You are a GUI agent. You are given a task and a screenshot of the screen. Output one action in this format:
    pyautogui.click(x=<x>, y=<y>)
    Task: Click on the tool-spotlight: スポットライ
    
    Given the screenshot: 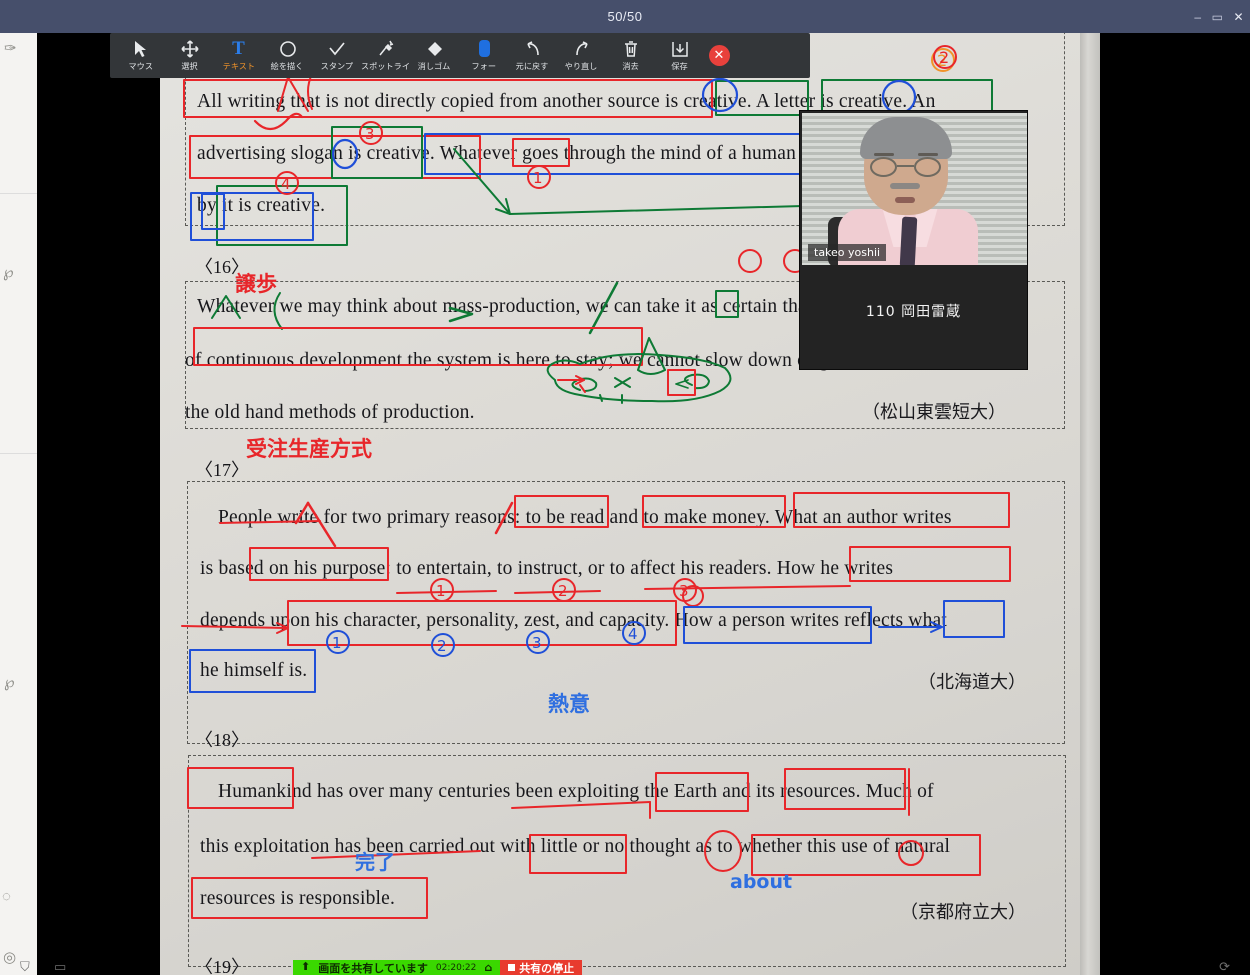 What is the action you would take?
    pyautogui.click(x=385, y=55)
    